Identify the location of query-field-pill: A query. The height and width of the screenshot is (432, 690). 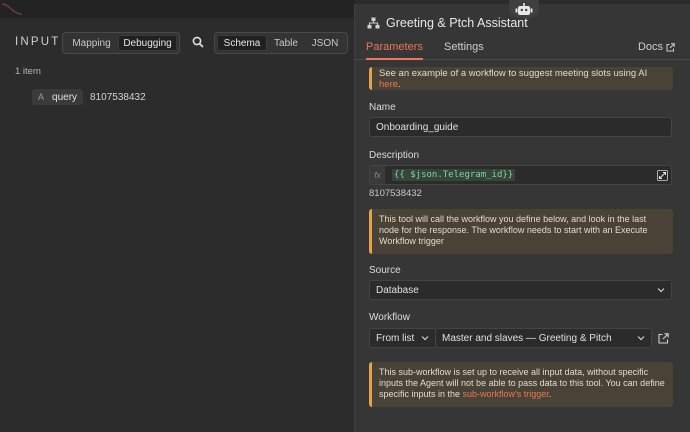
(58, 97).